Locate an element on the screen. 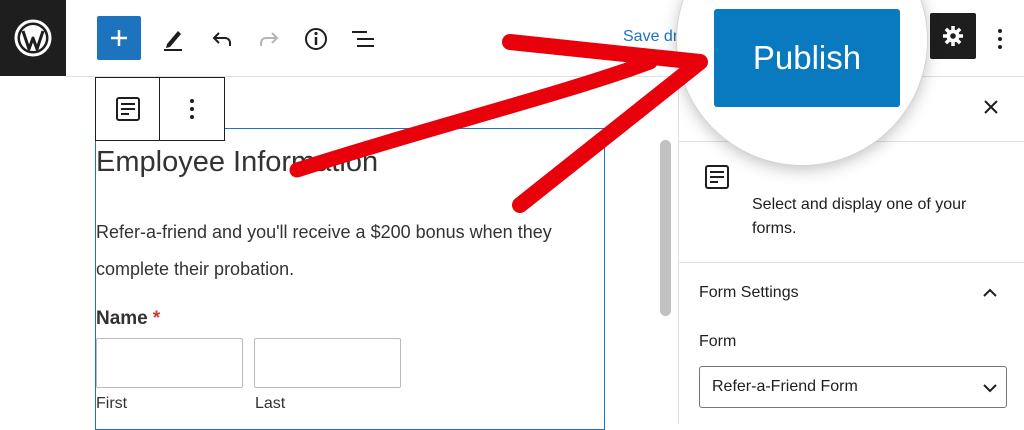 The width and height of the screenshot is (1024, 430). redo-icon is located at coordinates (269, 39).